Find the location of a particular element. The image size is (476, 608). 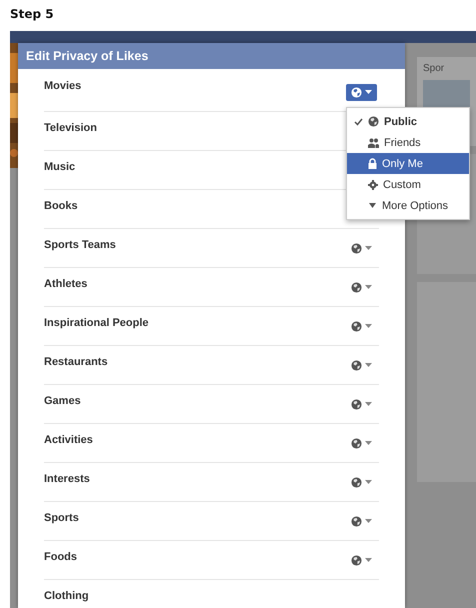

category-label: Activities is located at coordinates (68, 440).